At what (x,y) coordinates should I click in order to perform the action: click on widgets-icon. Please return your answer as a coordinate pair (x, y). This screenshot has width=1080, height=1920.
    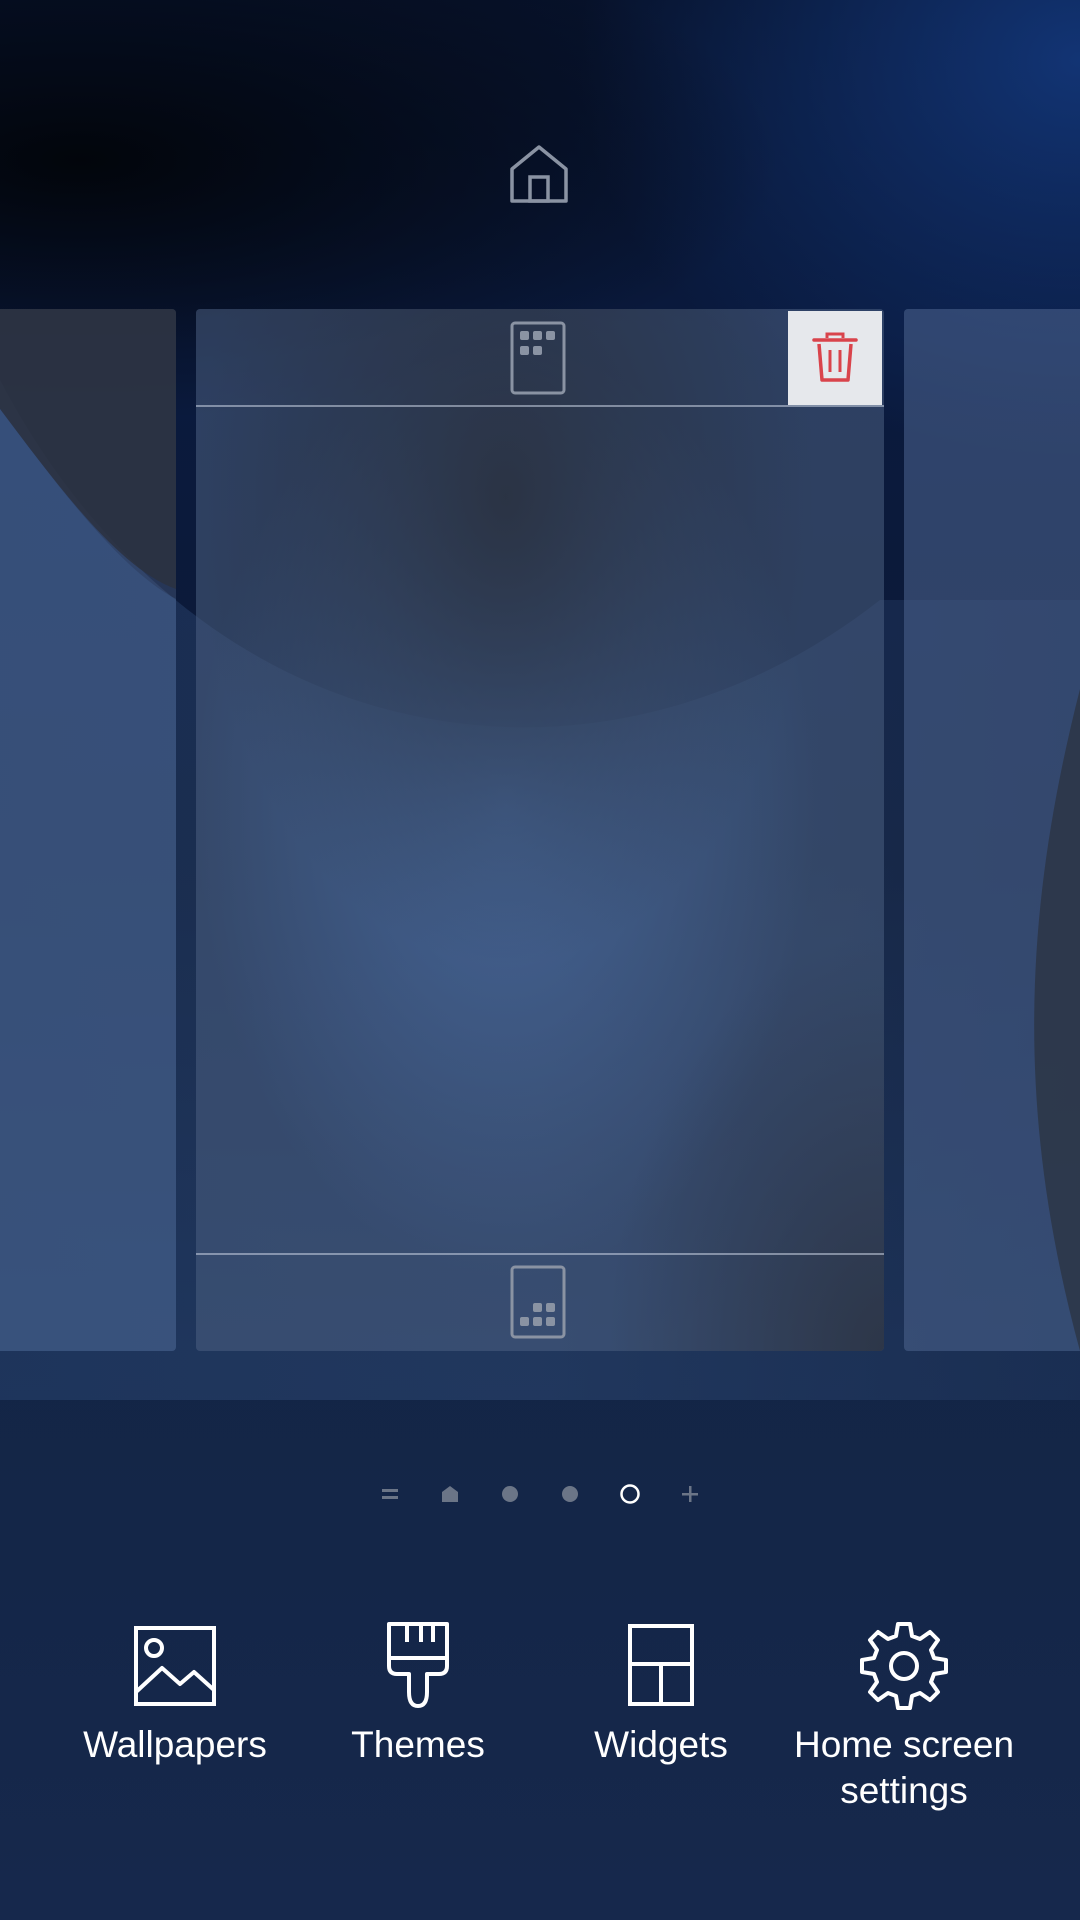
    Looking at the image, I should click on (661, 1665).